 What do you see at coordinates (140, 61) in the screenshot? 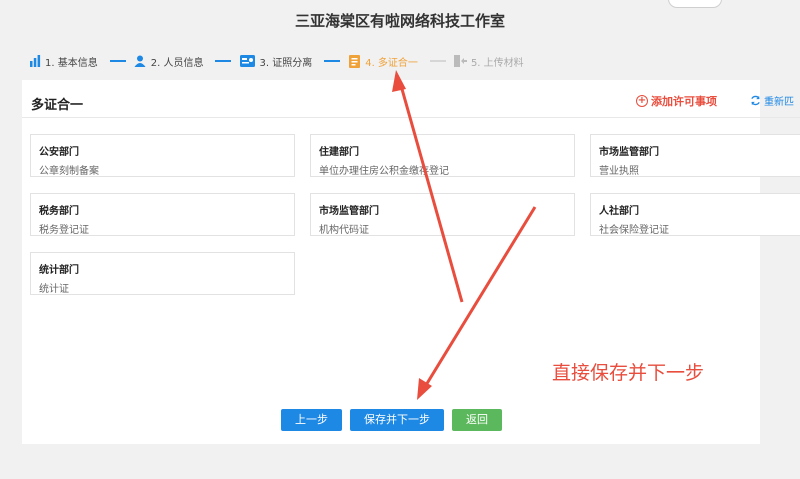
I see `person-icon` at bounding box center [140, 61].